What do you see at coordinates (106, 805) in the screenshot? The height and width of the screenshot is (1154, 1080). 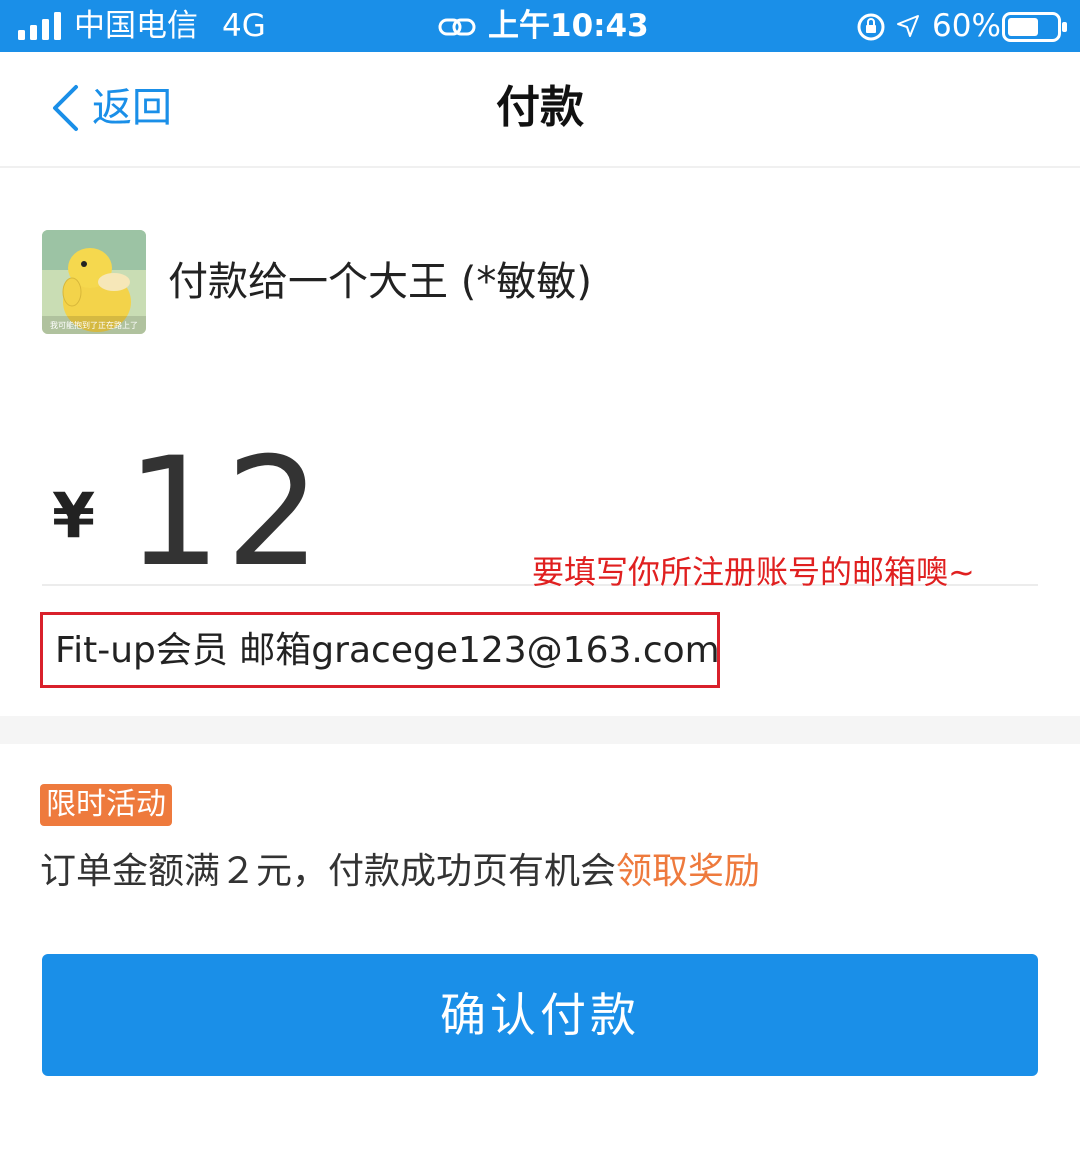 I see `promo-badge: 限时活动` at bounding box center [106, 805].